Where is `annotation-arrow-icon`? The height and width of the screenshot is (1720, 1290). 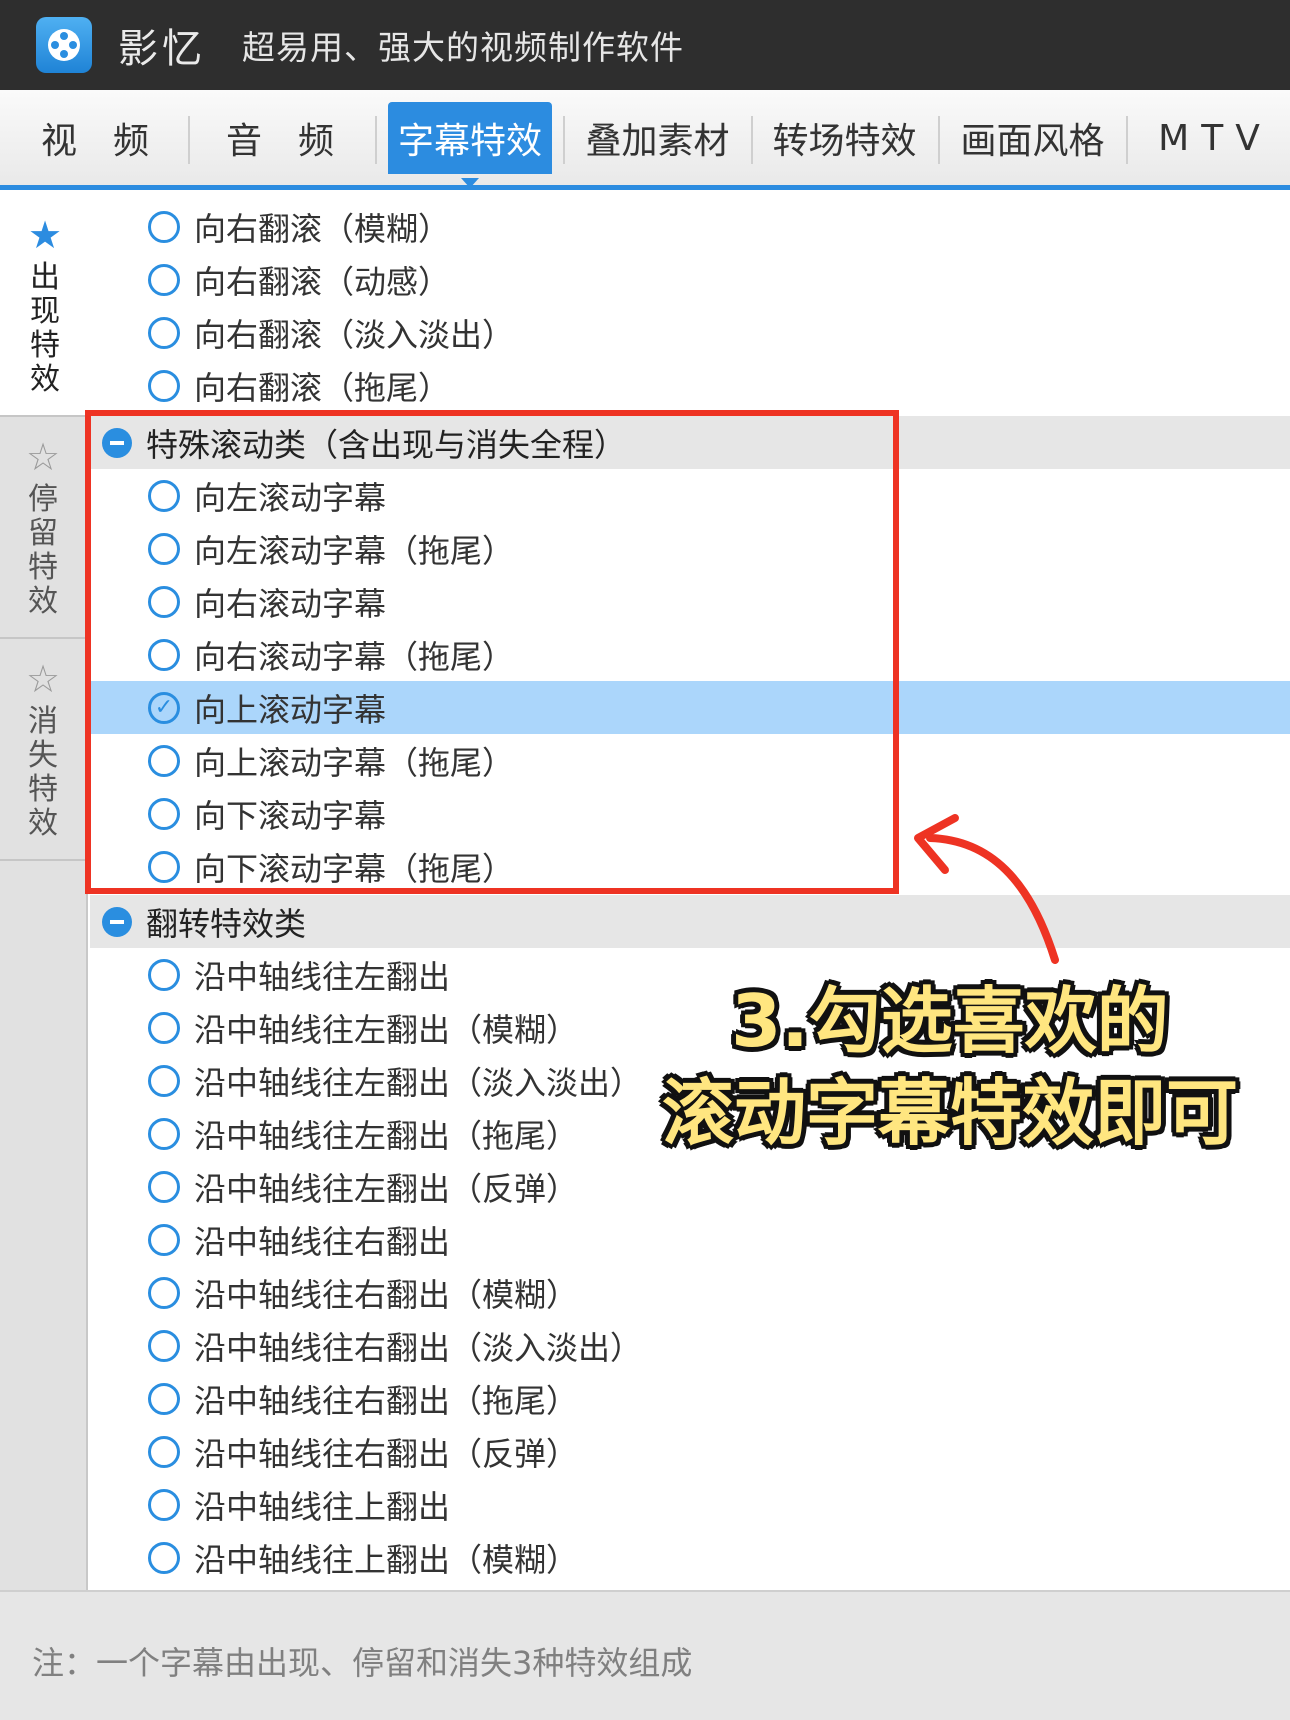
annotation-arrow-icon is located at coordinates (986, 889).